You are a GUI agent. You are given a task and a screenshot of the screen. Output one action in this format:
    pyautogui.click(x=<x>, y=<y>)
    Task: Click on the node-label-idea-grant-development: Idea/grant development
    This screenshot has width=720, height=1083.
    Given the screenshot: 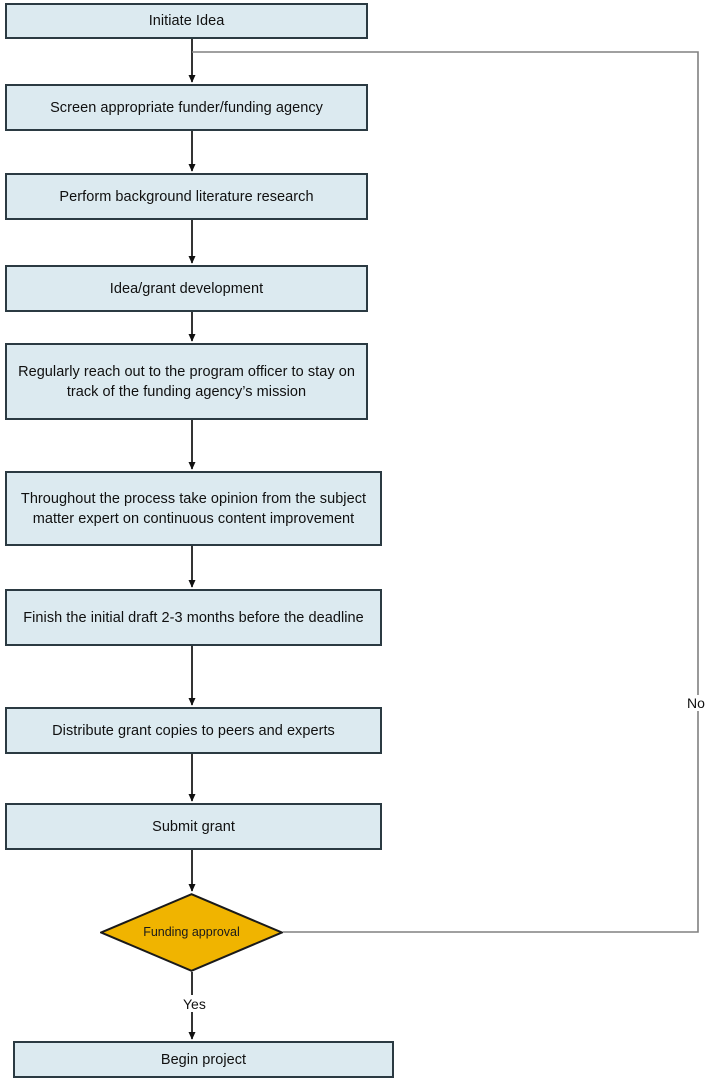 What is the action you would take?
    pyautogui.click(x=186, y=288)
    